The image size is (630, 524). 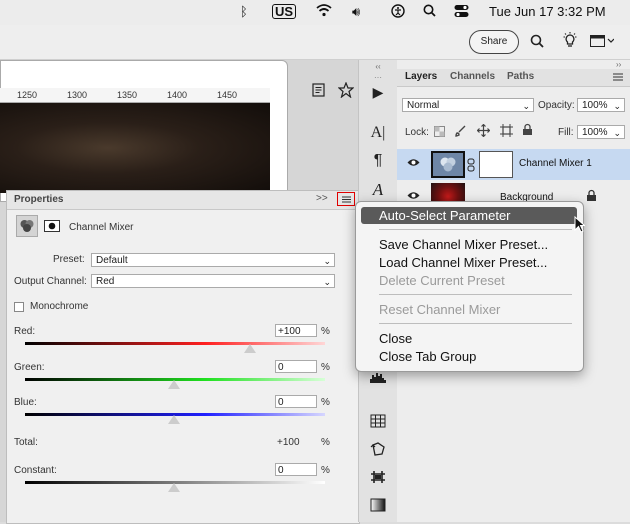 I want to click on gradient-icon, so click(x=378, y=507).